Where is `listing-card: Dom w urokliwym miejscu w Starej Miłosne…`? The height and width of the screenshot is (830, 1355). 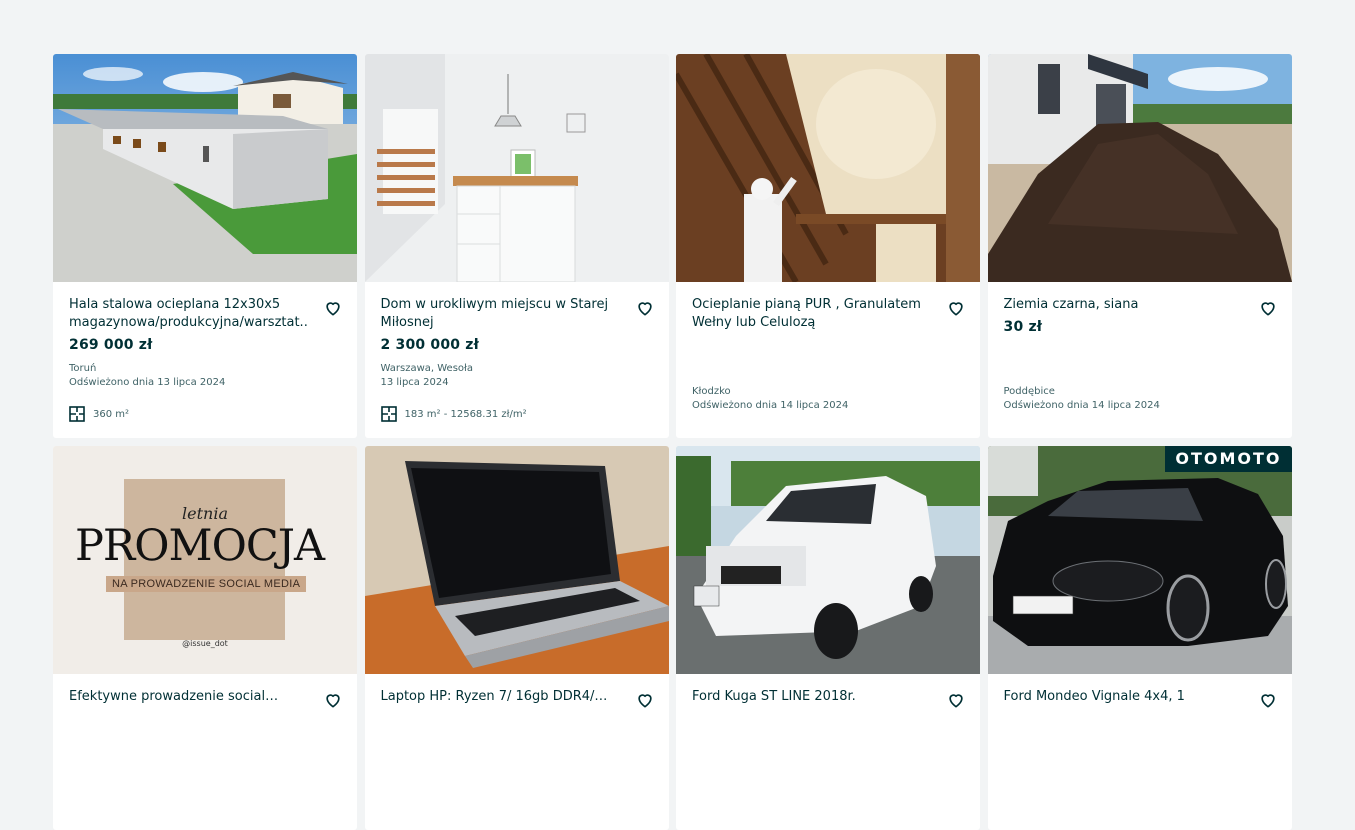 listing-card: Dom w urokliwym miejscu w Starej Miłosne… is located at coordinates (516, 246).